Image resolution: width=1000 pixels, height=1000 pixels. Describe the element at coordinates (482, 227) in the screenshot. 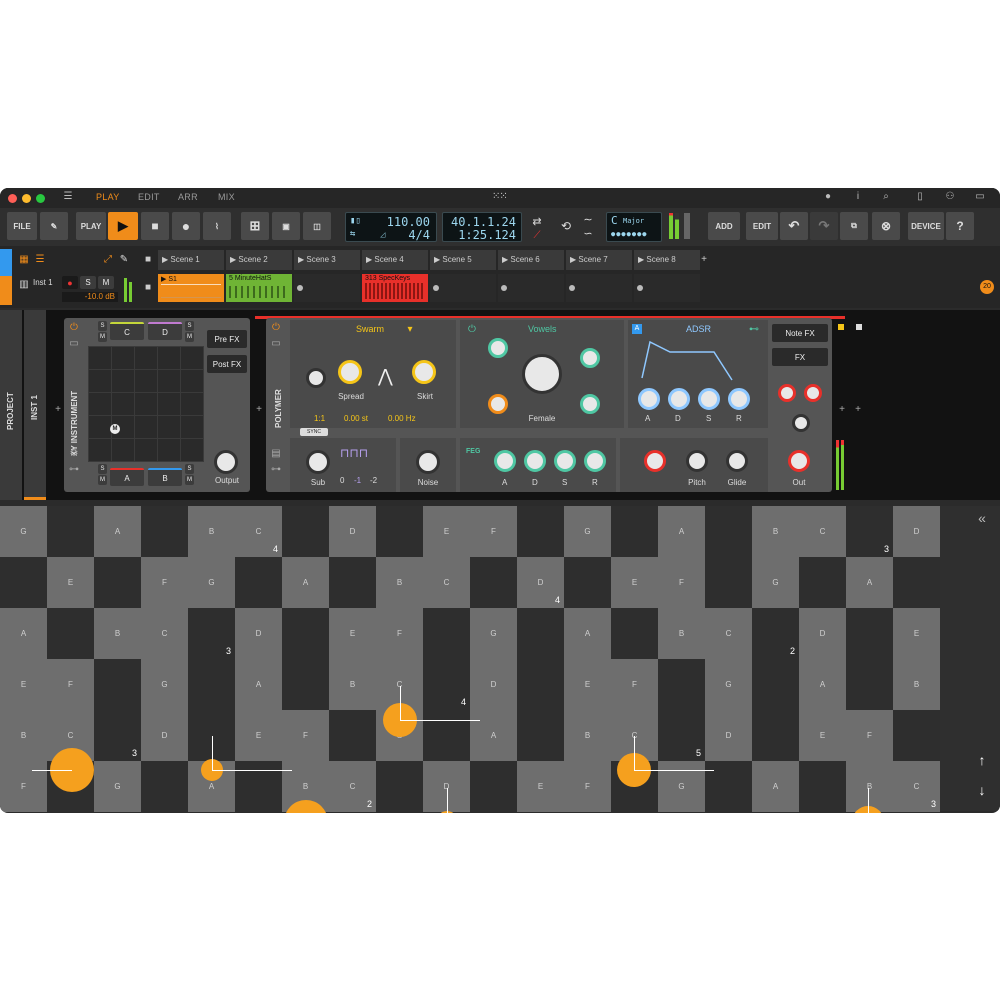

I see `position-display: 40.1.1.24 1:25.124` at that location.